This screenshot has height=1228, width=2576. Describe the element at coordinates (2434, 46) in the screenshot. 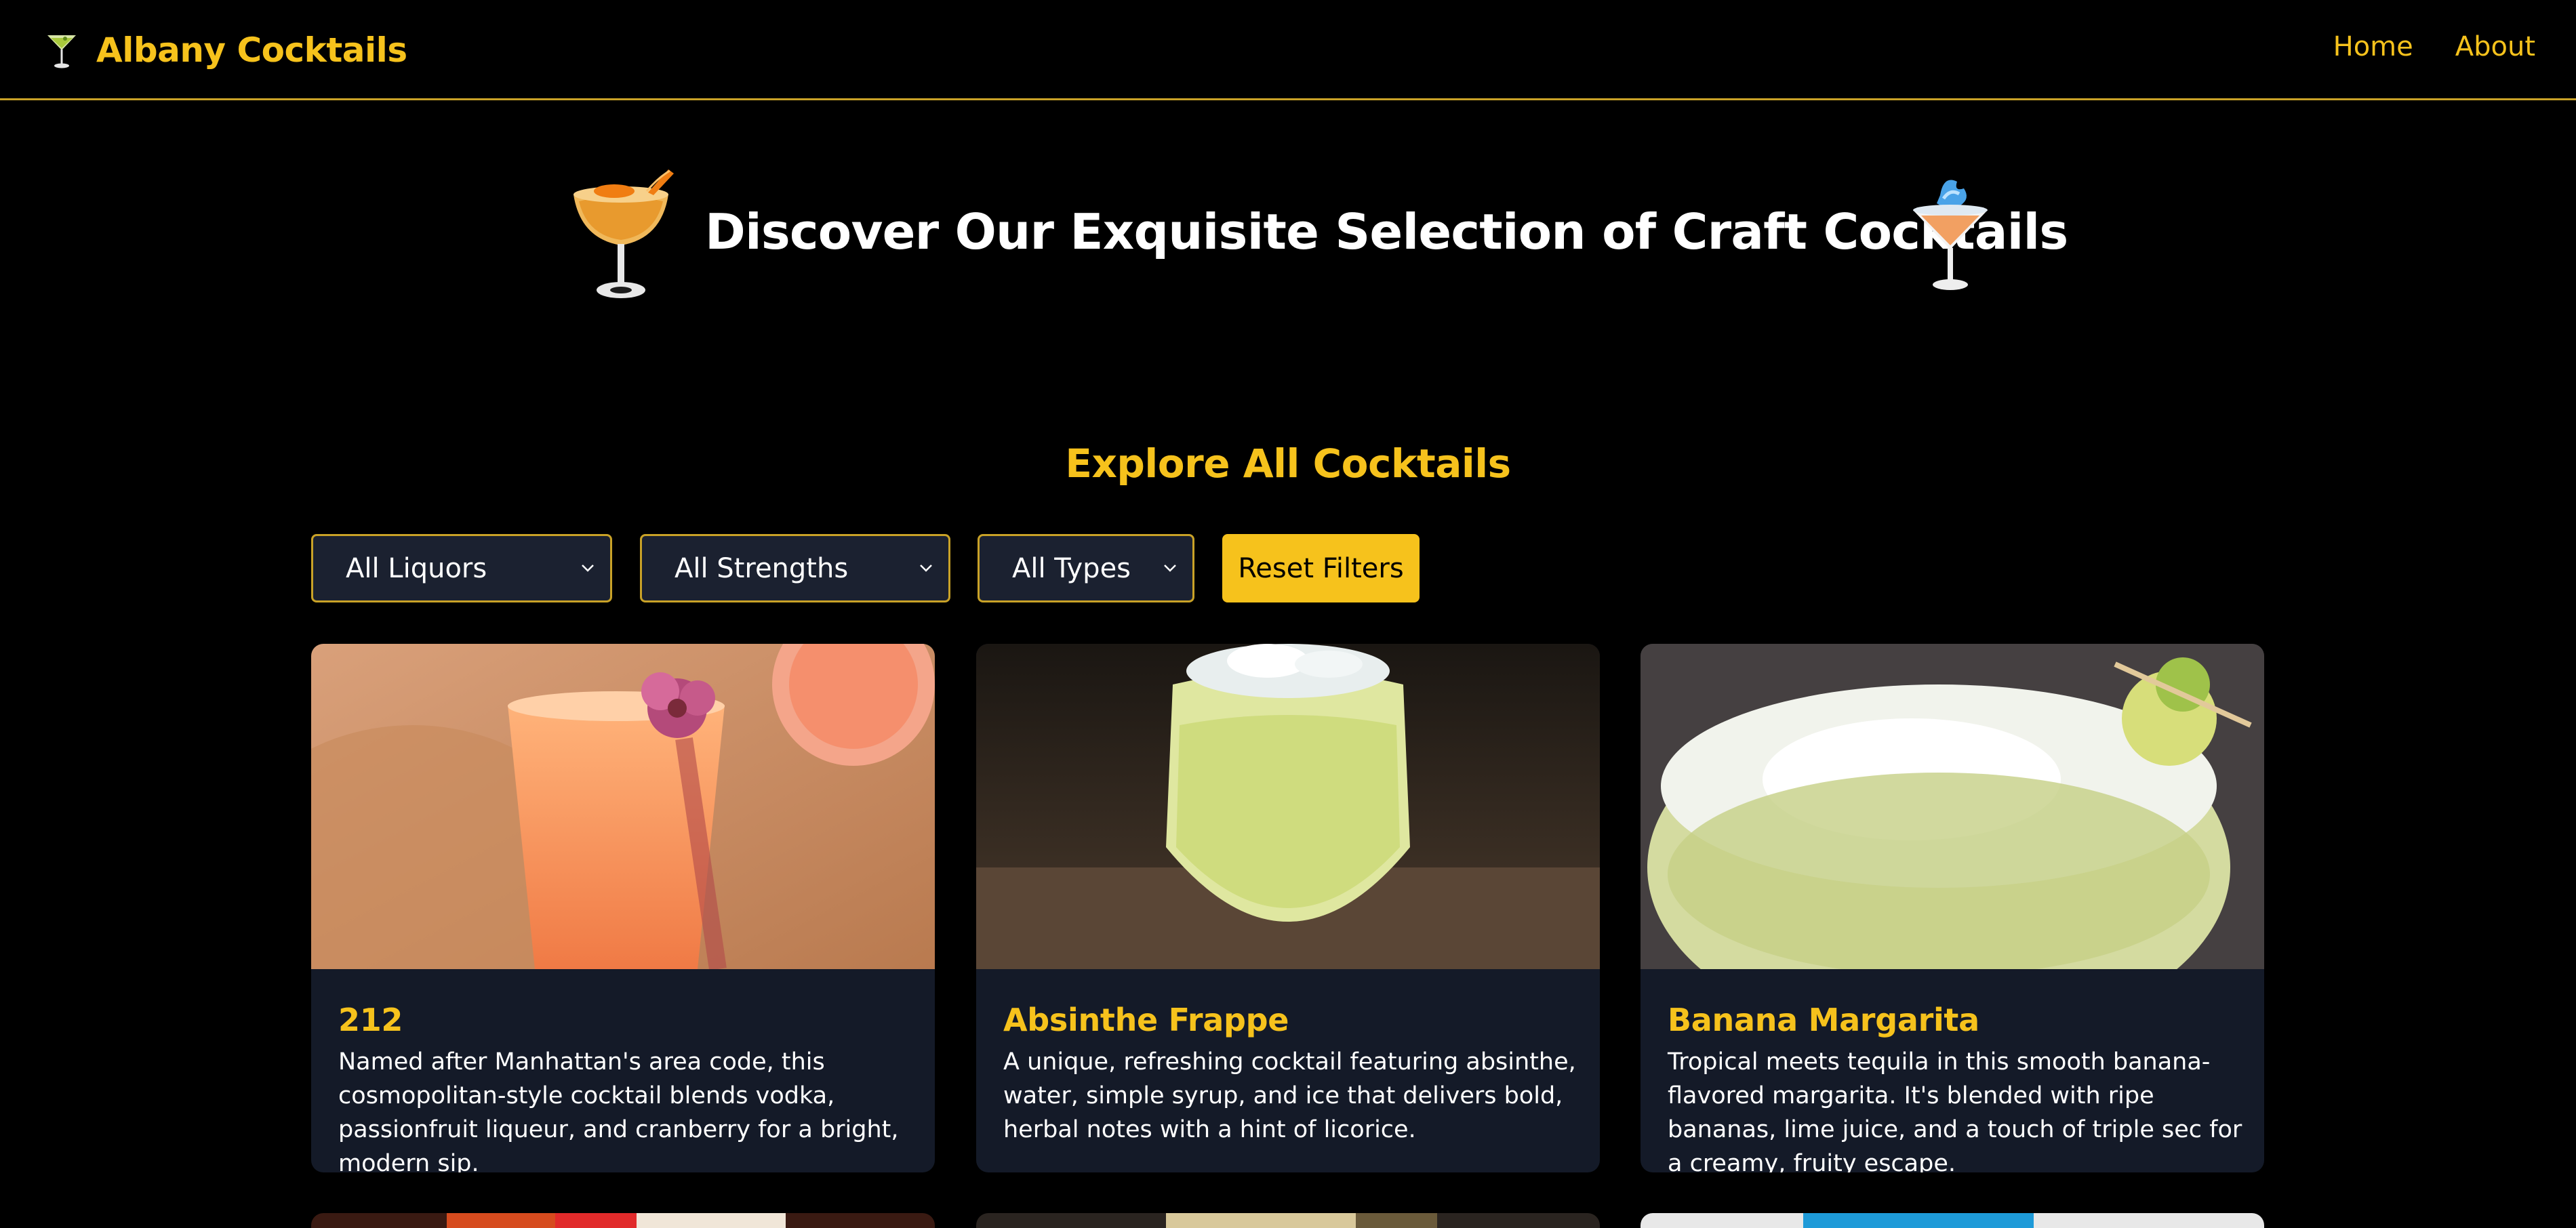

I see `main-nav: Home About` at that location.